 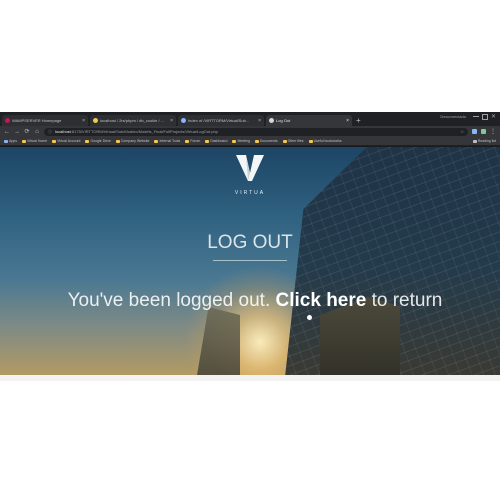 I want to click on reading-list-icon, so click(x=474, y=141).